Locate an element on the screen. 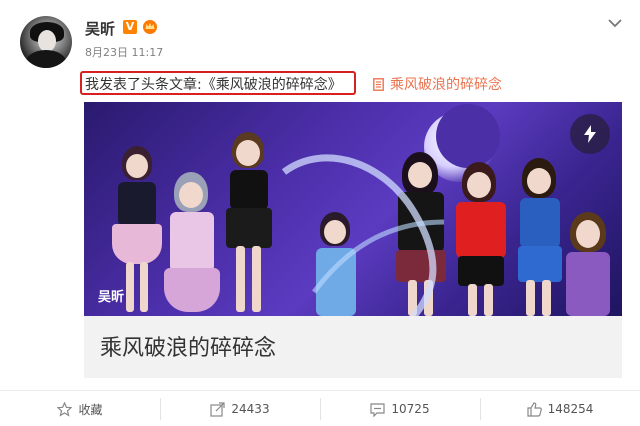 Image resolution: width=640 pixels, height=426 pixels. star-icon is located at coordinates (65, 409).